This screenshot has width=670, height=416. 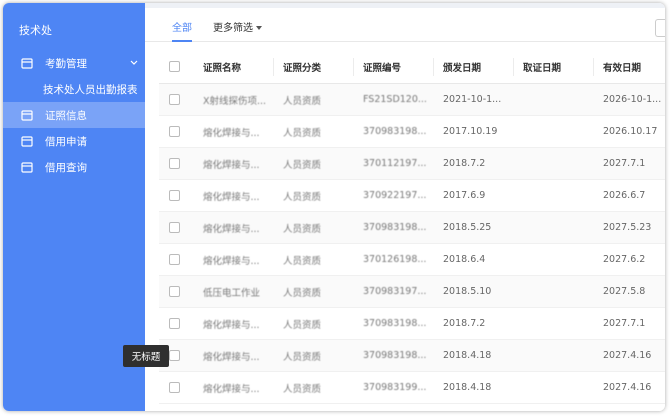 What do you see at coordinates (464, 323) in the screenshot?
I see `table-cell: 2018.7.2` at bounding box center [464, 323].